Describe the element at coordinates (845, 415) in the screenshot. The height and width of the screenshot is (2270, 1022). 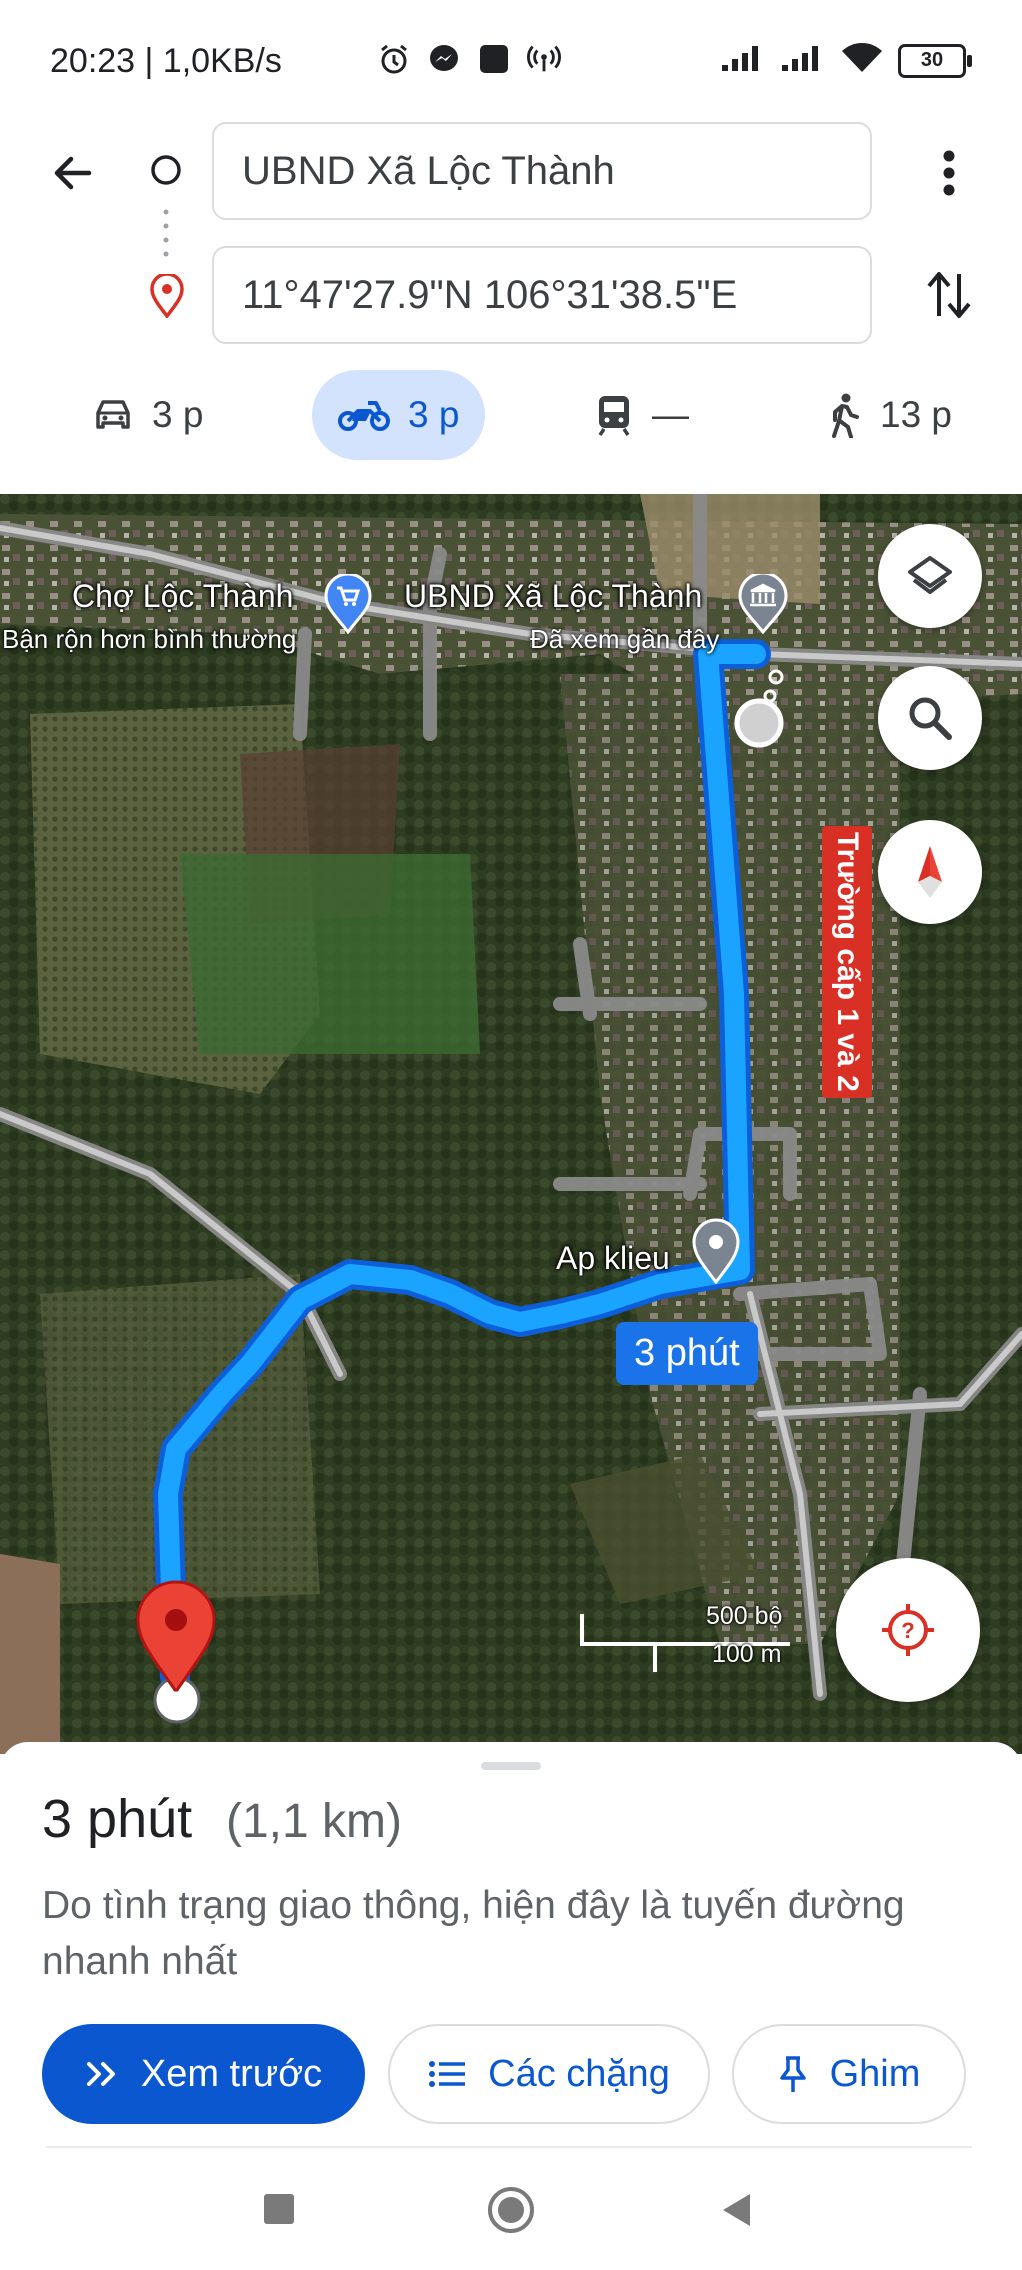
I see `walk-icon` at that location.